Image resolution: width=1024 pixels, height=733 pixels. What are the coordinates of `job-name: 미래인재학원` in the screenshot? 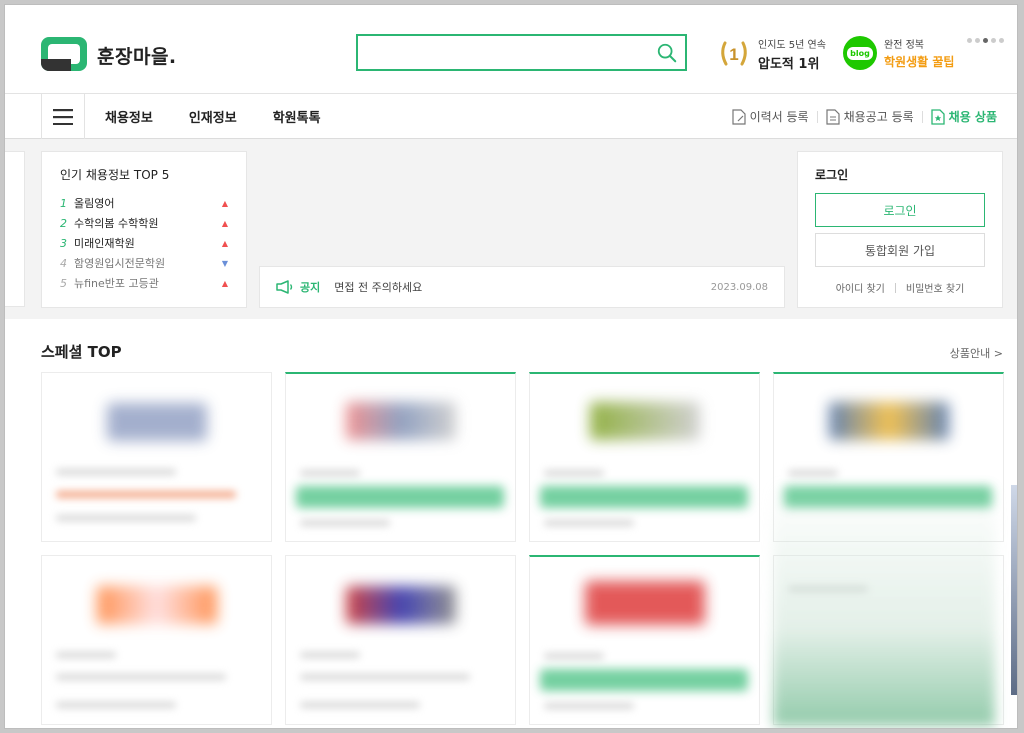 It's located at (104, 243).